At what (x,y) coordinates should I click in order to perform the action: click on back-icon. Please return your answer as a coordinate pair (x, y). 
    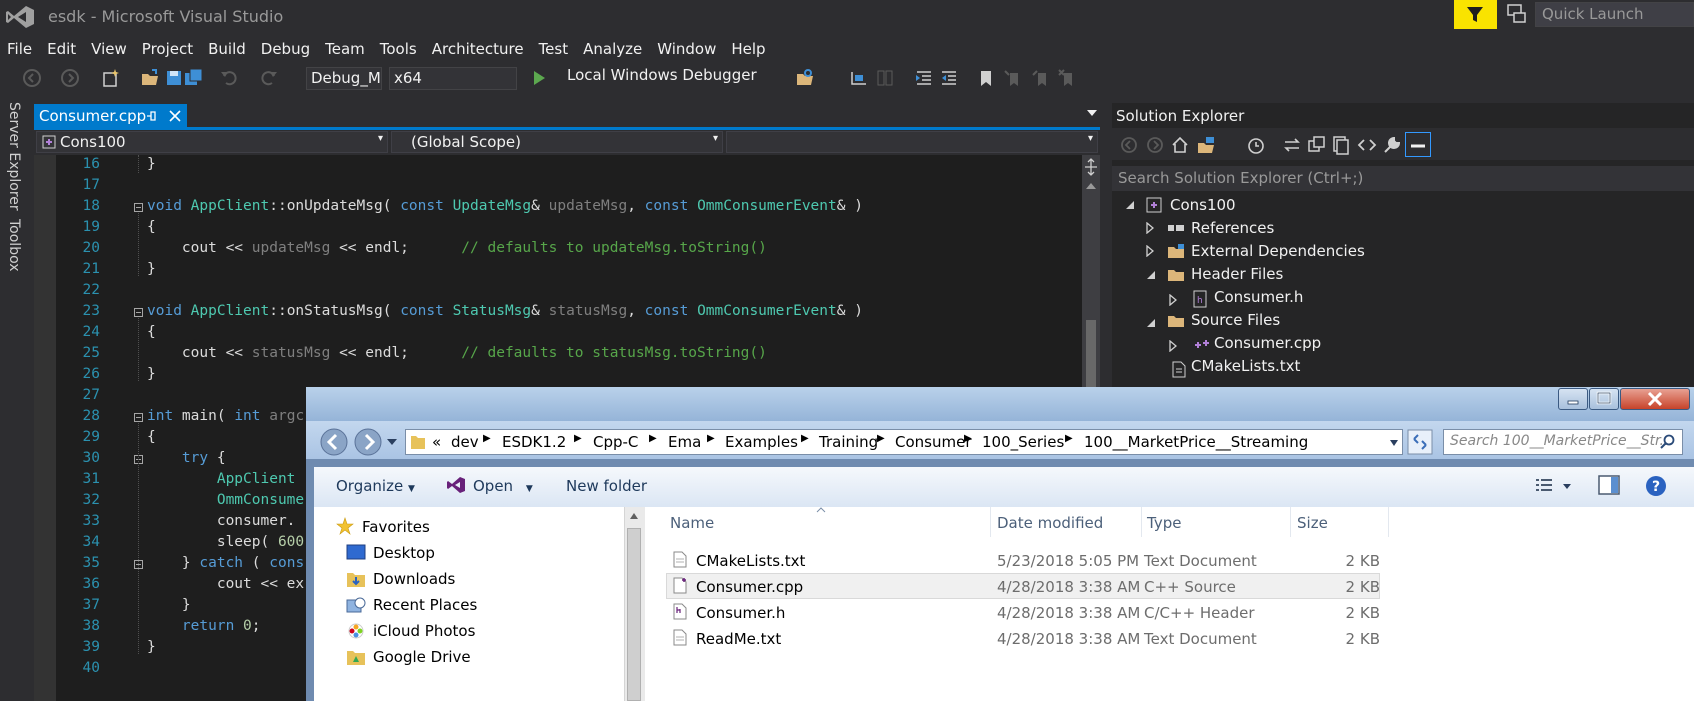
    Looking at the image, I should click on (1129, 145).